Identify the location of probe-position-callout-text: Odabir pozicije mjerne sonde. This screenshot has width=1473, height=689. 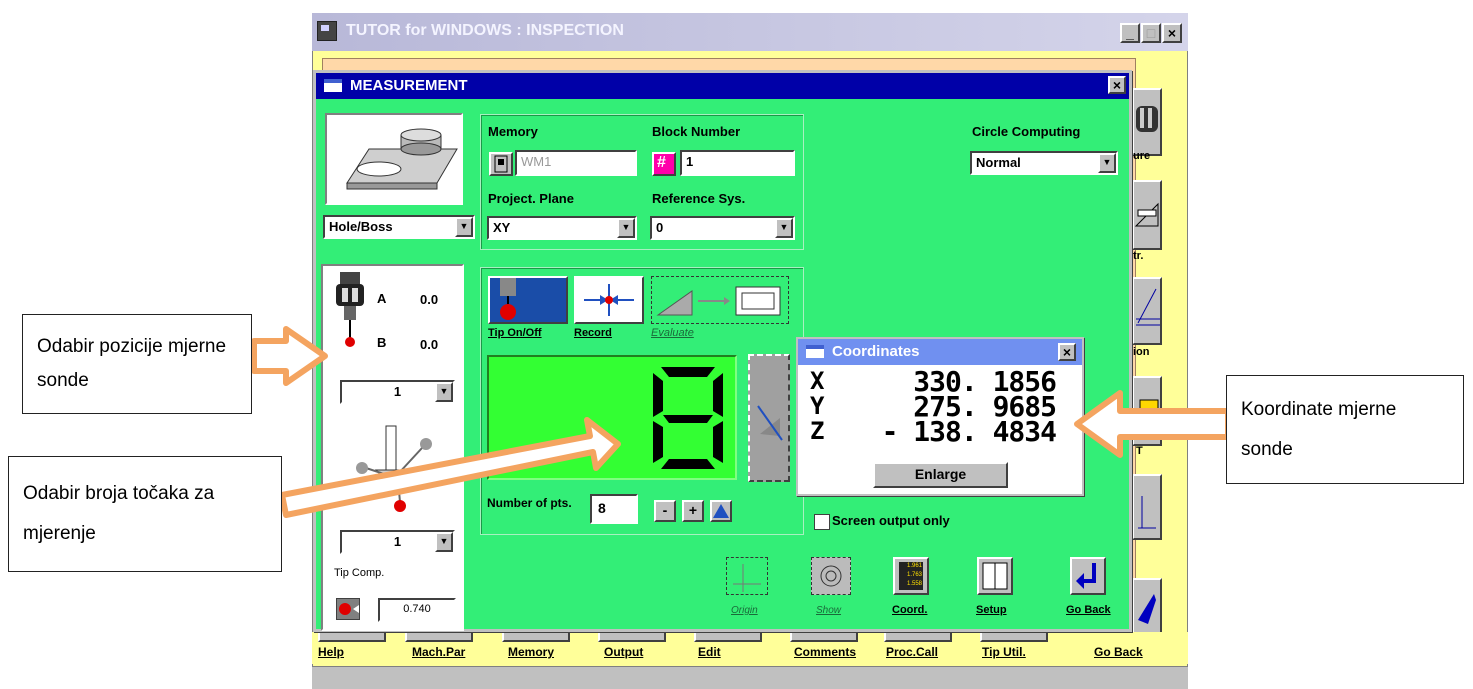
(132, 363).